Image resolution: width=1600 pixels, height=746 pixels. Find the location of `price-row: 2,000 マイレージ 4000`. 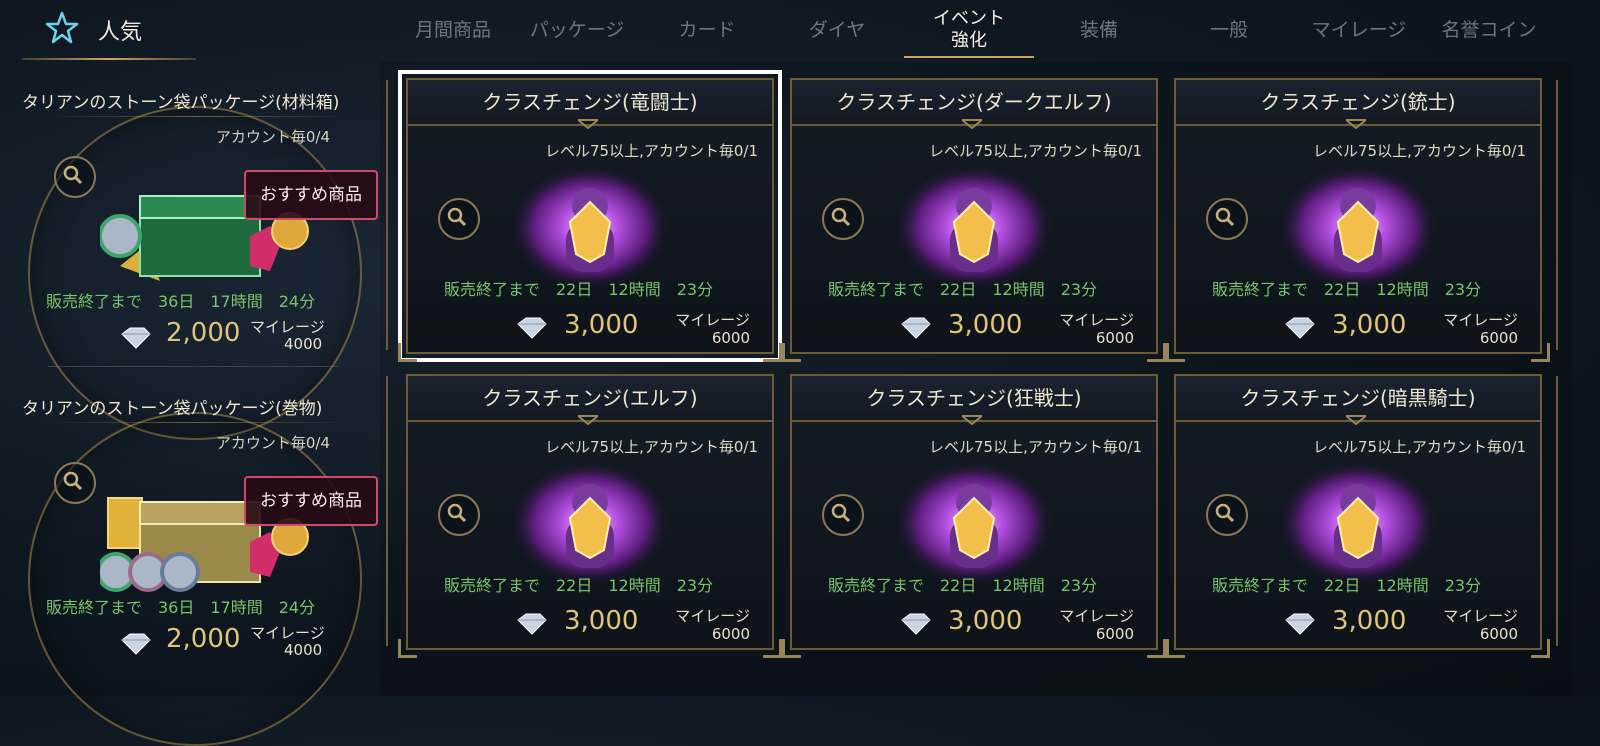

price-row: 2,000 マイレージ 4000 is located at coordinates (194, 338).